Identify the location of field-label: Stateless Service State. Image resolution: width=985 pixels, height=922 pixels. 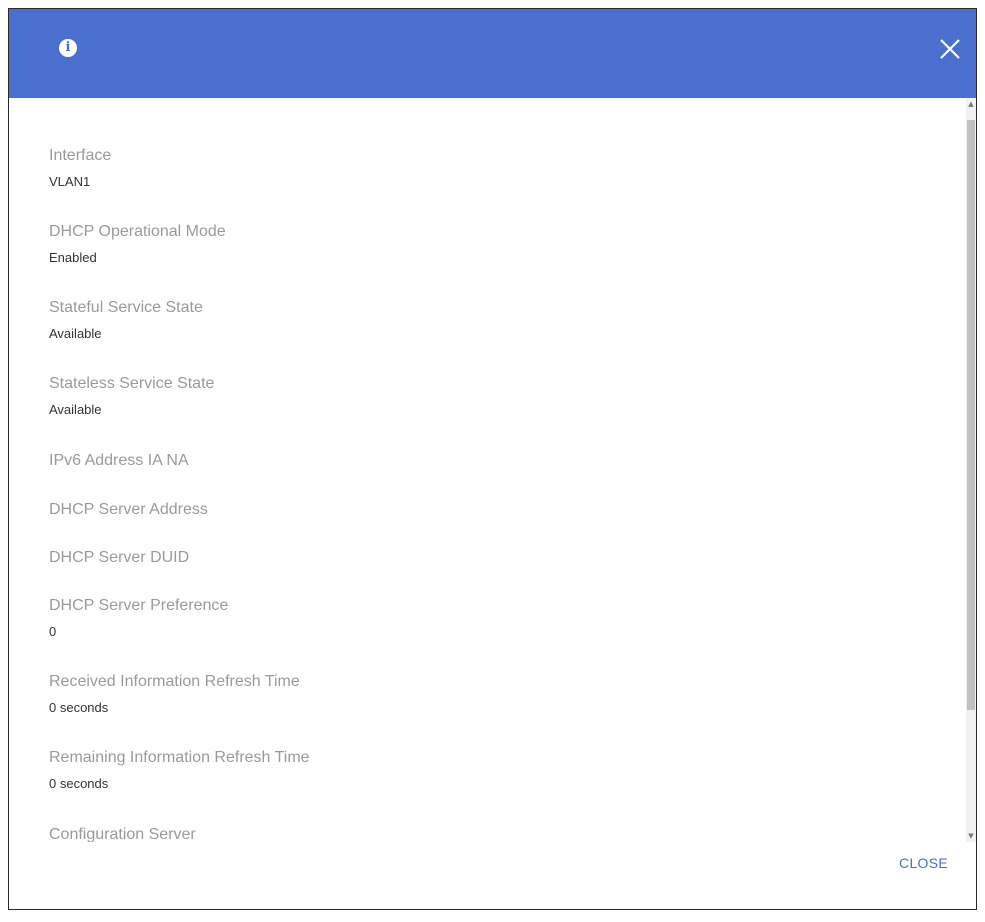
(132, 383).